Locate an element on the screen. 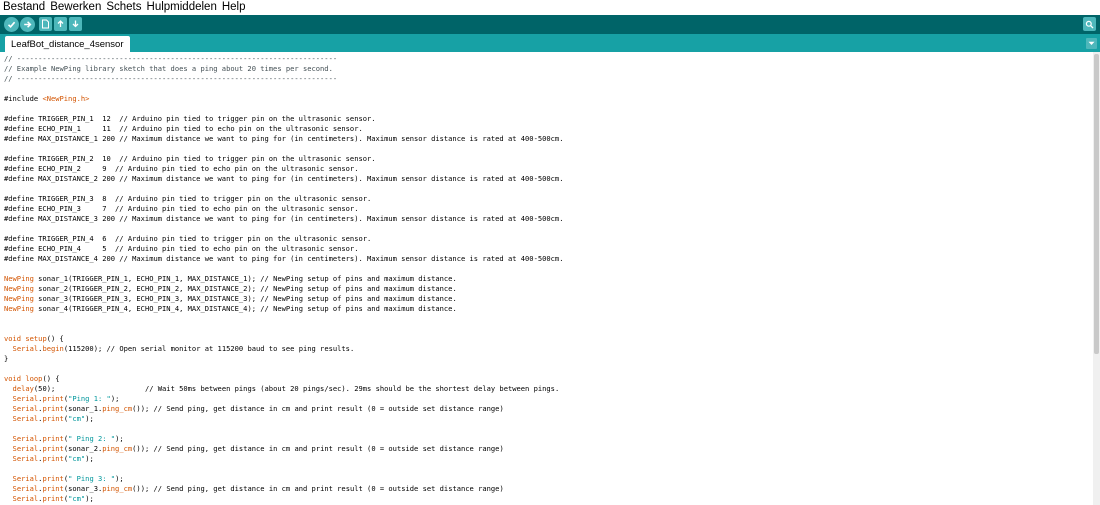 The image size is (1100, 505). new-icon is located at coordinates (45, 24).